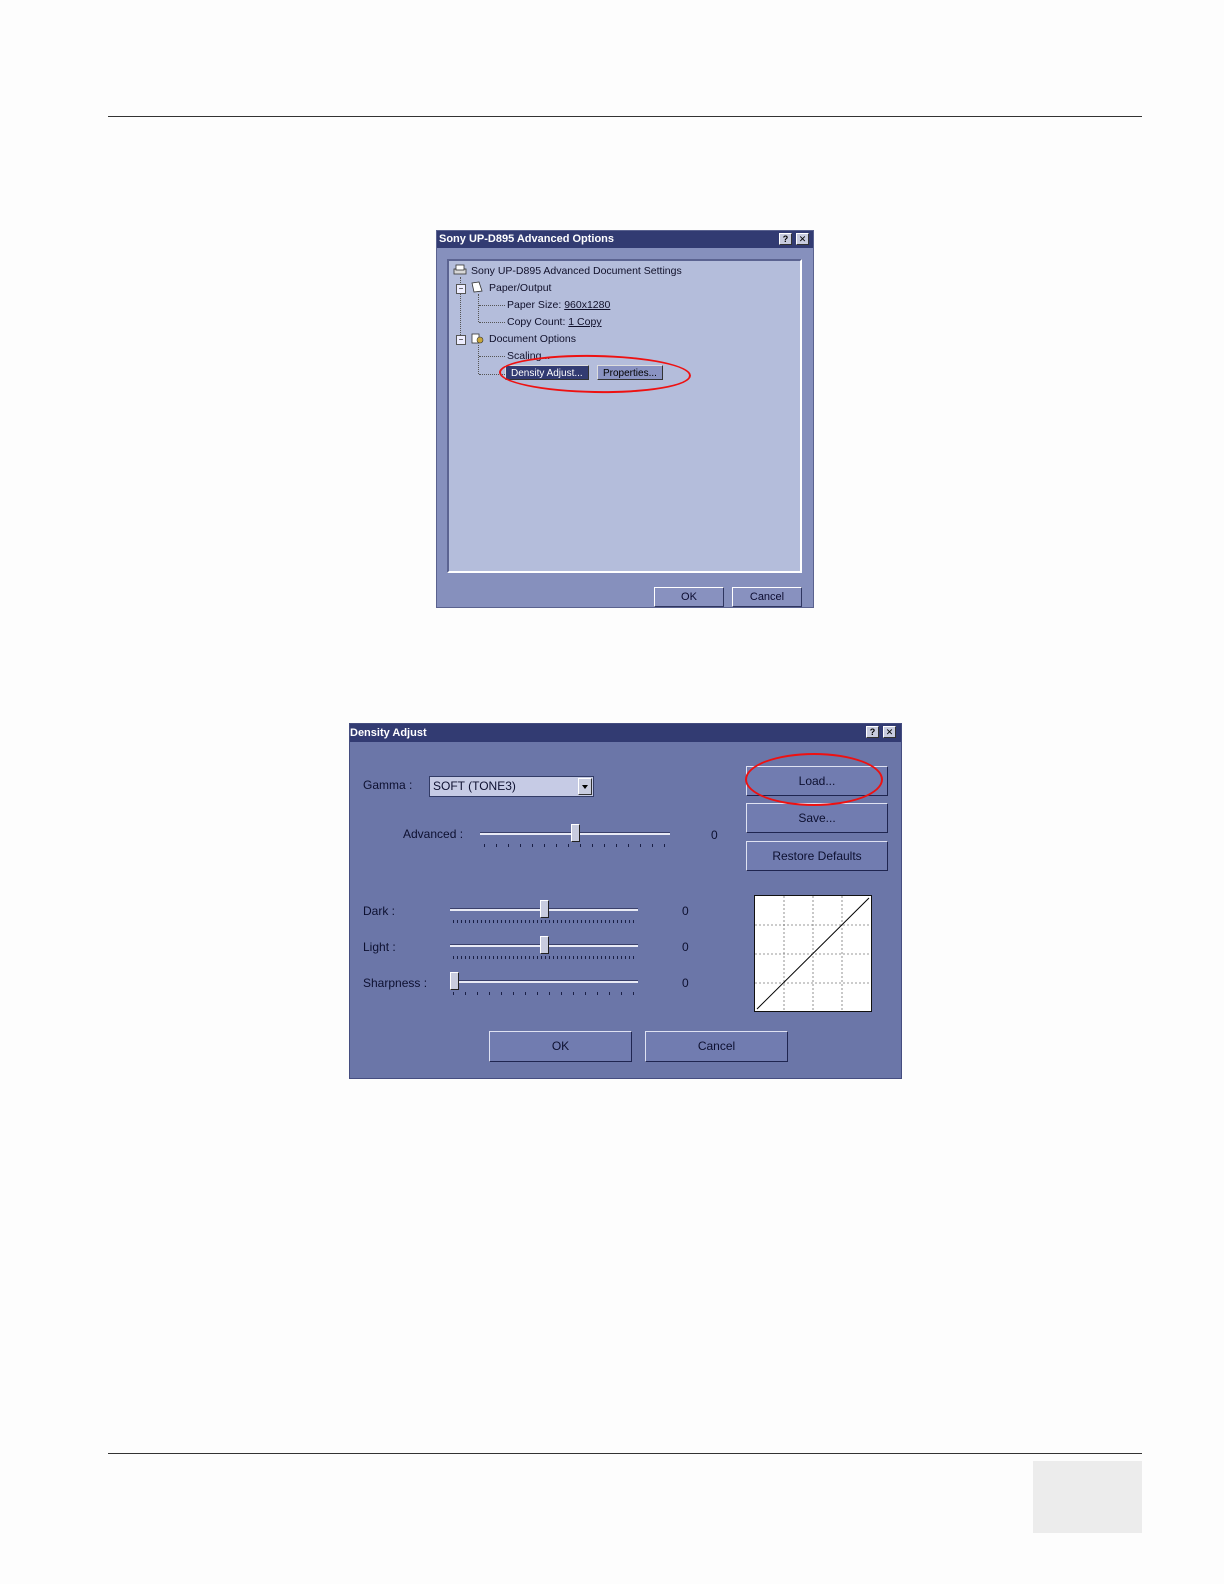 This screenshot has height=1584, width=1224. Describe the element at coordinates (544, 981) in the screenshot. I see `sharpness-slider-track` at that location.